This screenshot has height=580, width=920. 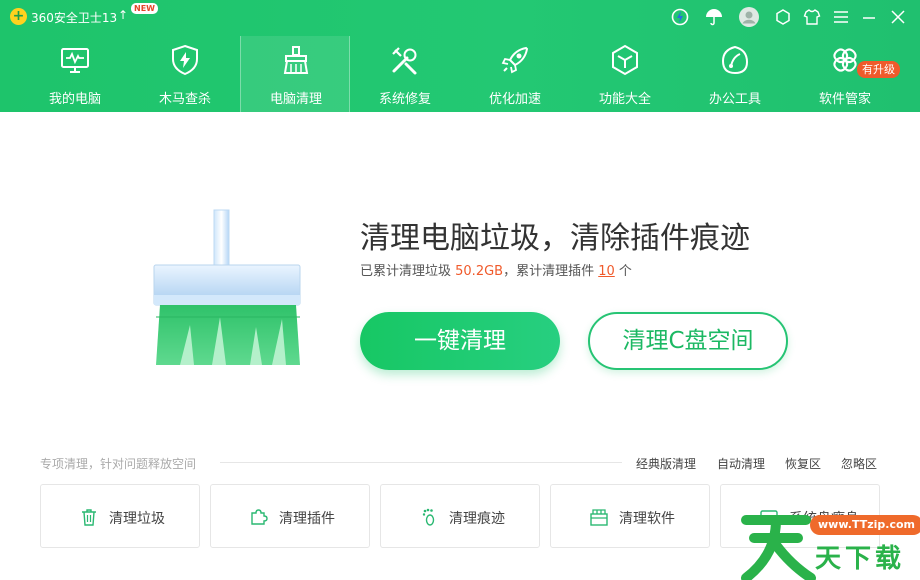 What do you see at coordinates (599, 517) in the screenshot?
I see `box-icon` at bounding box center [599, 517].